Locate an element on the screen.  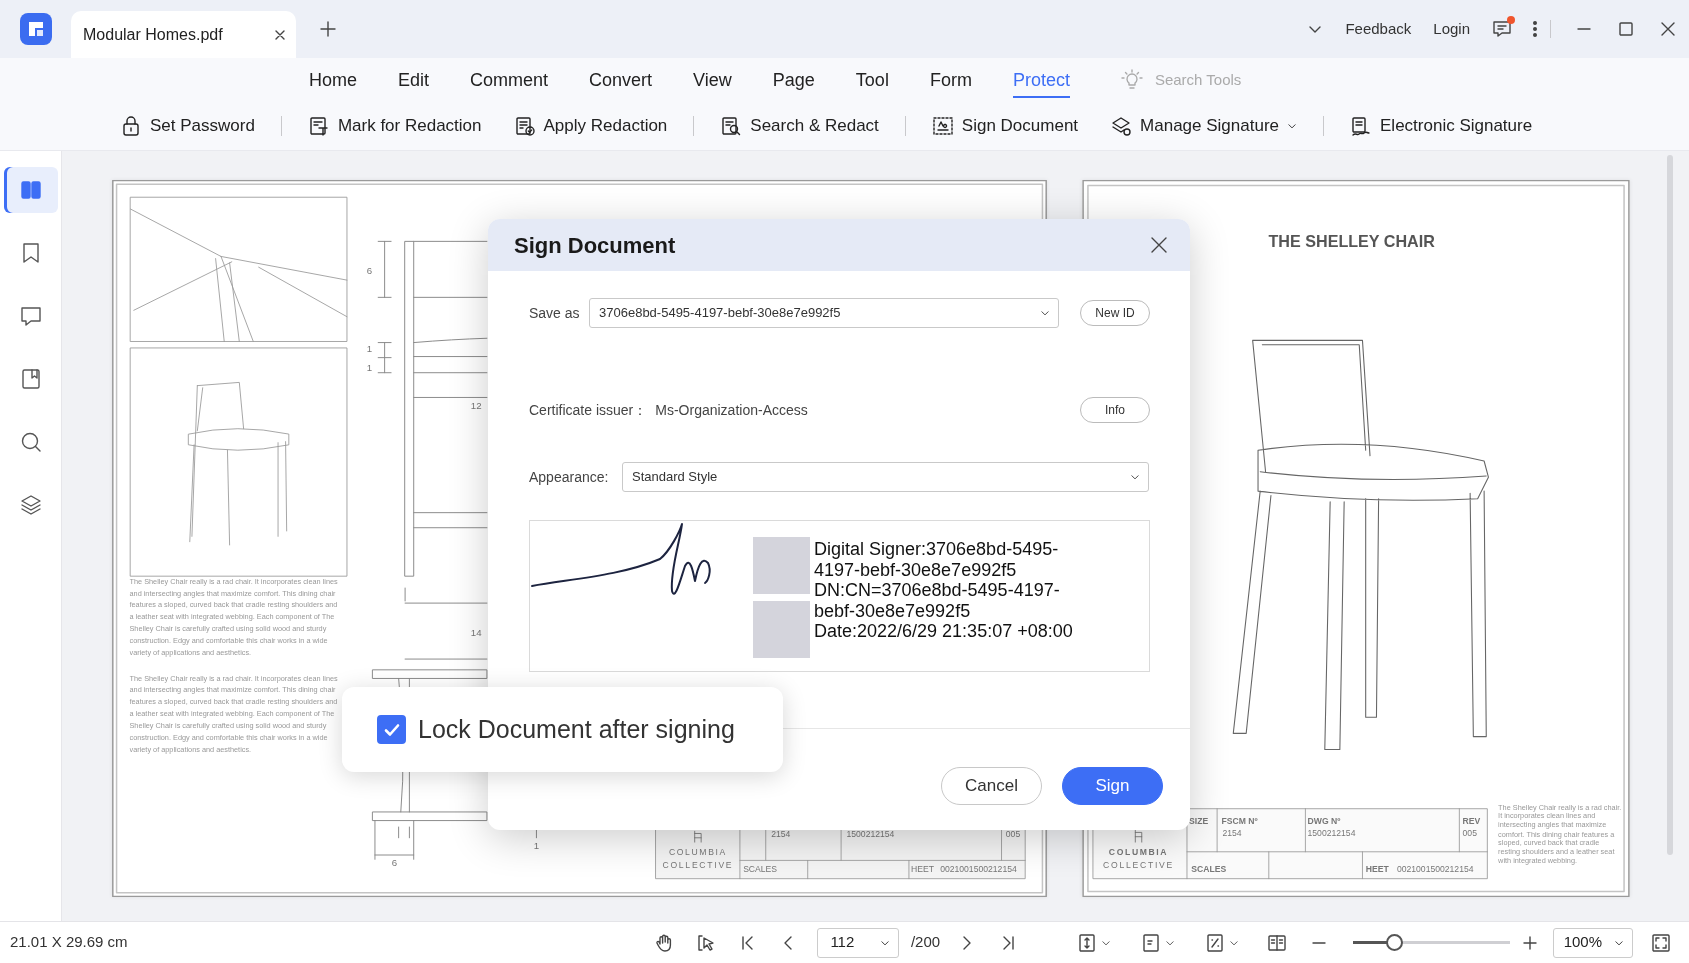
checkbox-label: Lock Document after signing is located at coordinates (576, 729).